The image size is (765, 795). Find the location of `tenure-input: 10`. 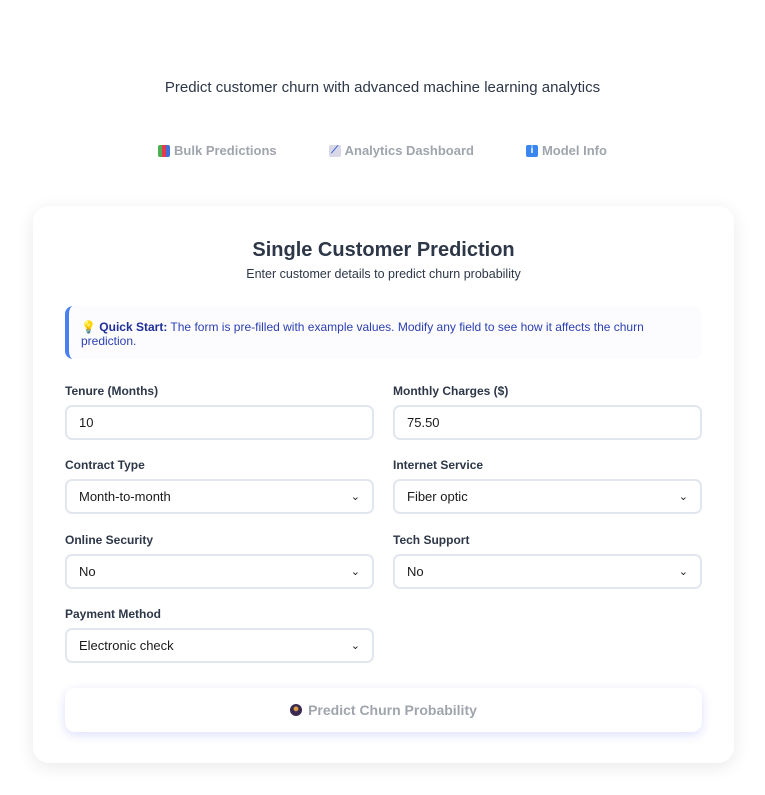

tenure-input: 10 is located at coordinates (219, 422).